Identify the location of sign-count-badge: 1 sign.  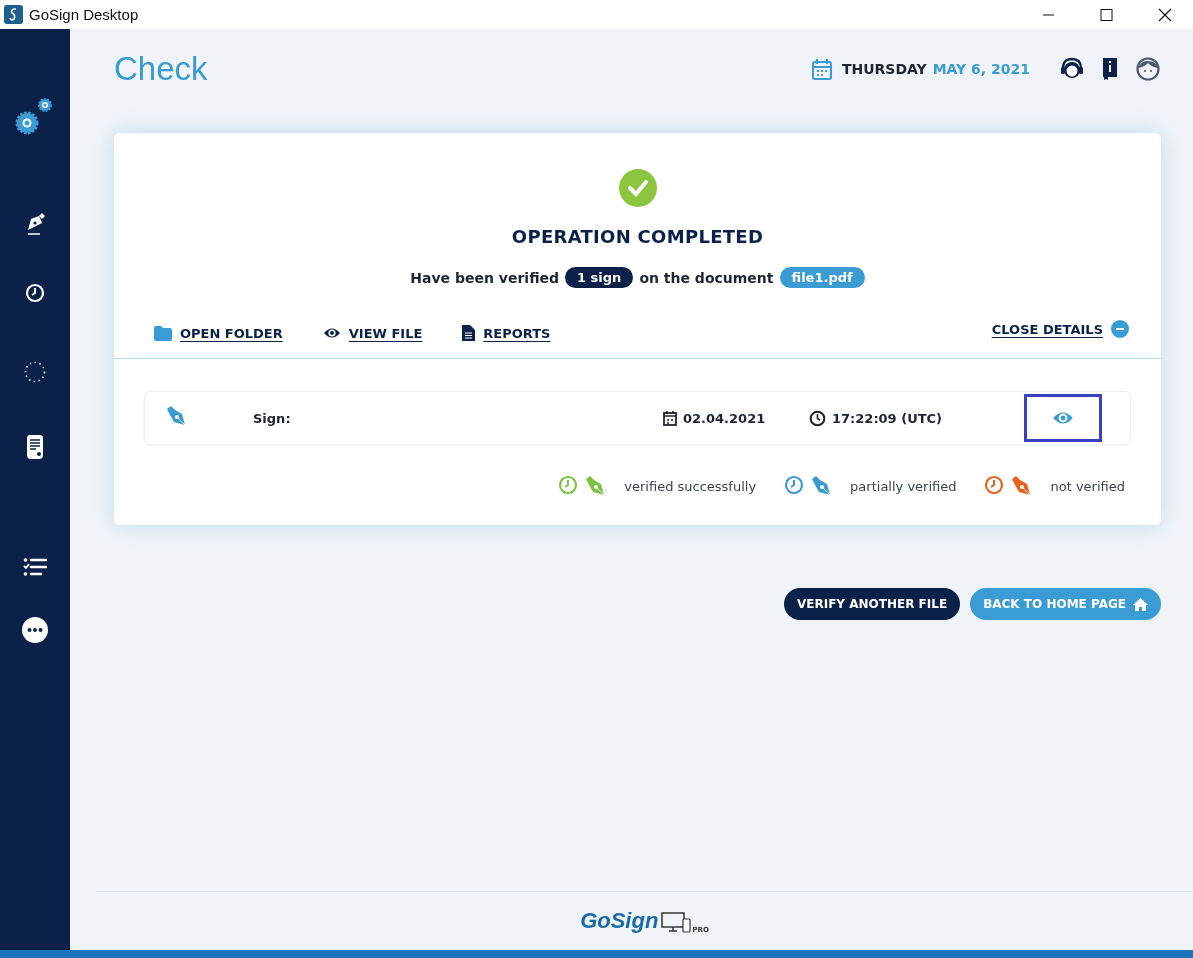
(599, 277).